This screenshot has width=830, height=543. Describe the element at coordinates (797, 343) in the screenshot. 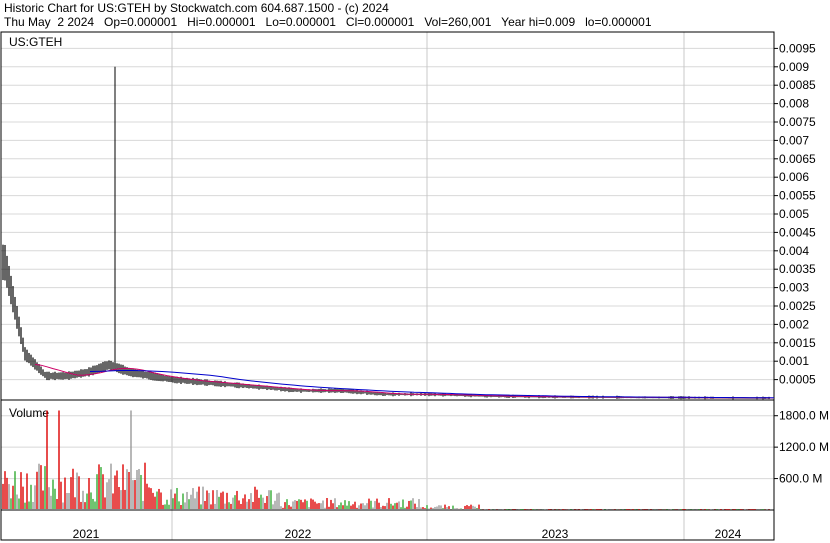

I see `price-tick-label: 0.0015` at that location.